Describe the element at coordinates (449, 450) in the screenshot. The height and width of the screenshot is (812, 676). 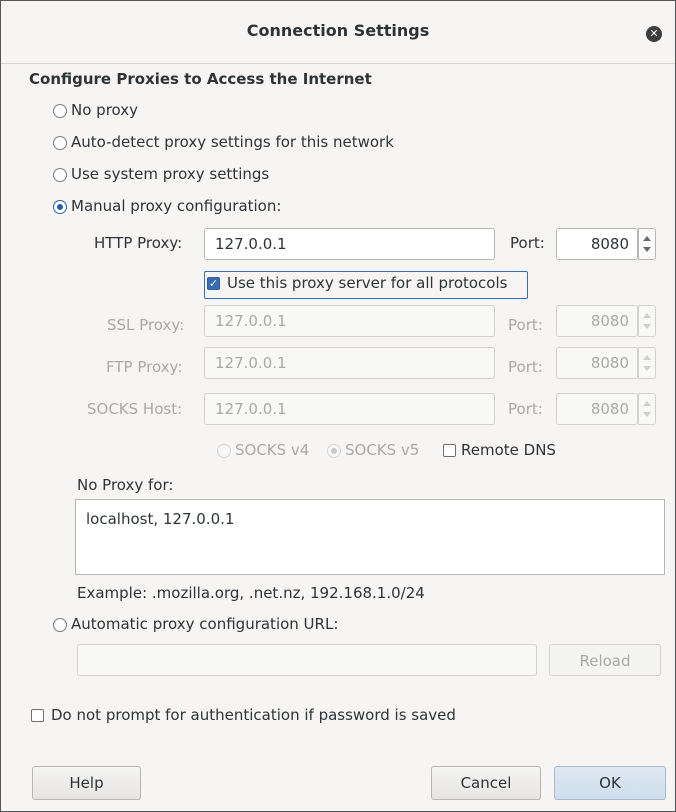
I see `remote-dns-checkbox` at that location.